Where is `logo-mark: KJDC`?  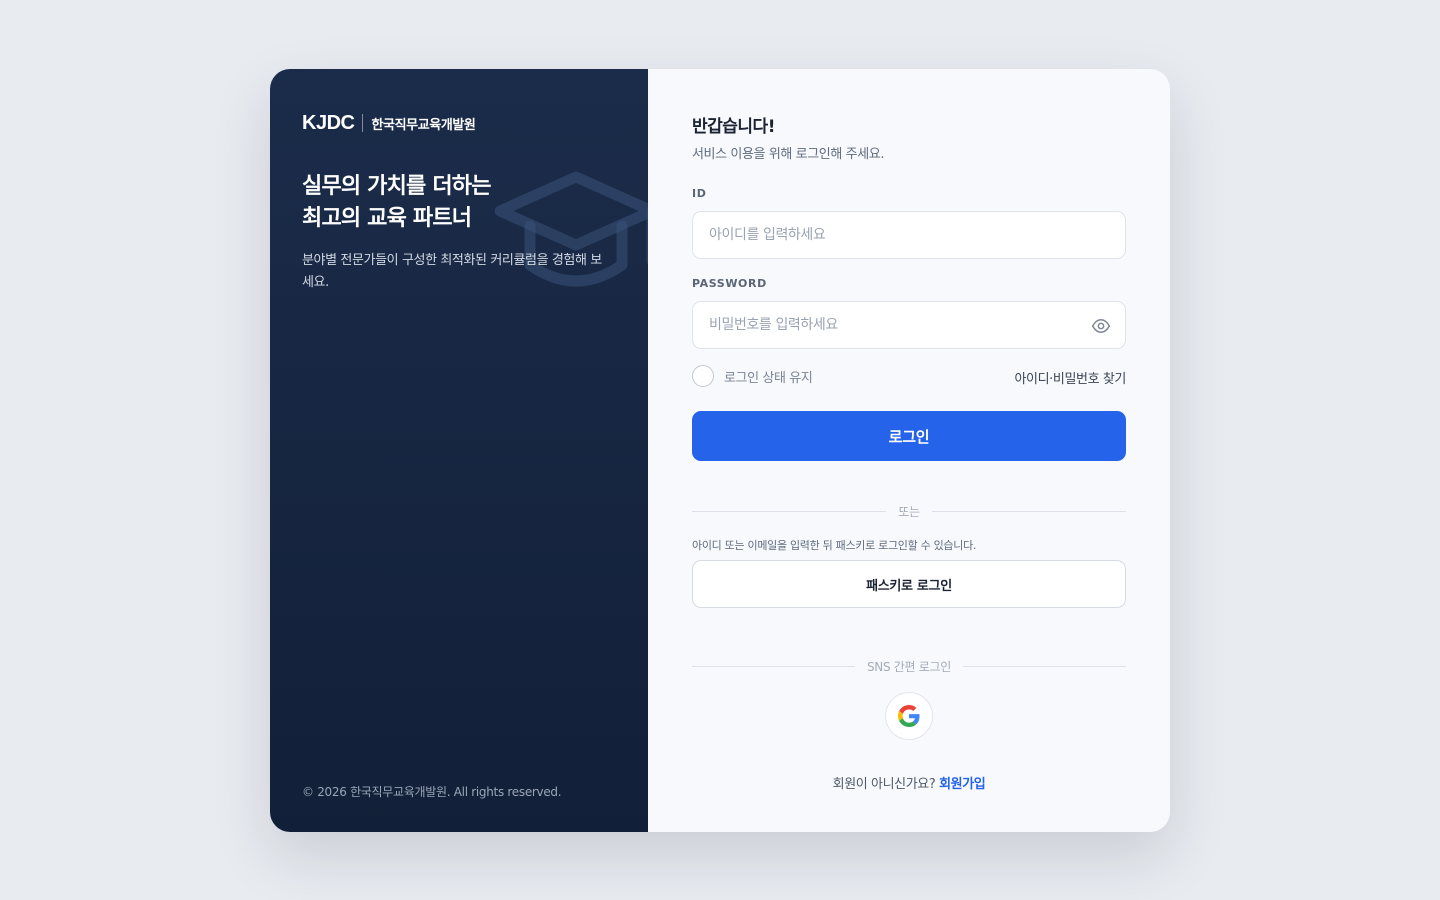 logo-mark: KJDC is located at coordinates (328, 122).